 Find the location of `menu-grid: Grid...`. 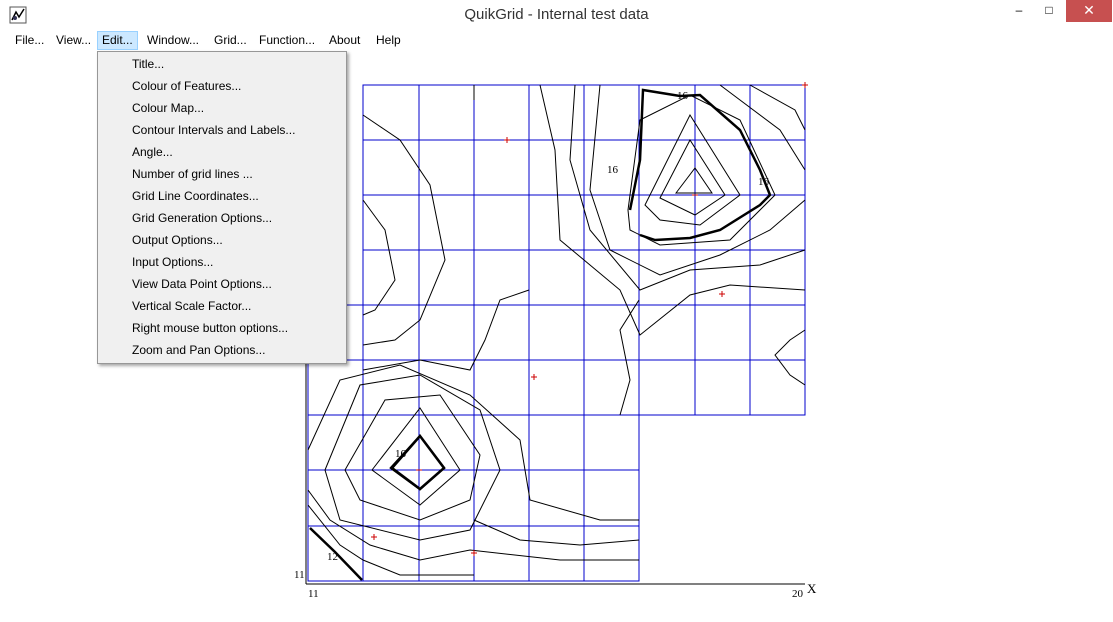

menu-grid: Grid... is located at coordinates (230, 40).